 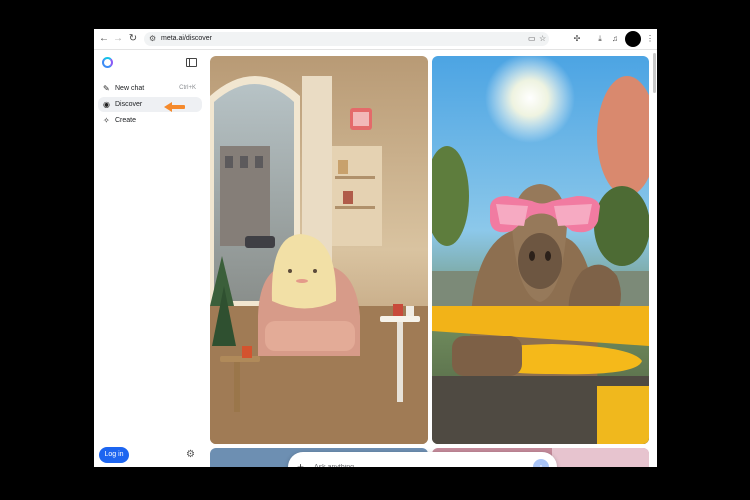 What do you see at coordinates (577, 39) in the screenshot?
I see `extensions-icon: ✣` at bounding box center [577, 39].